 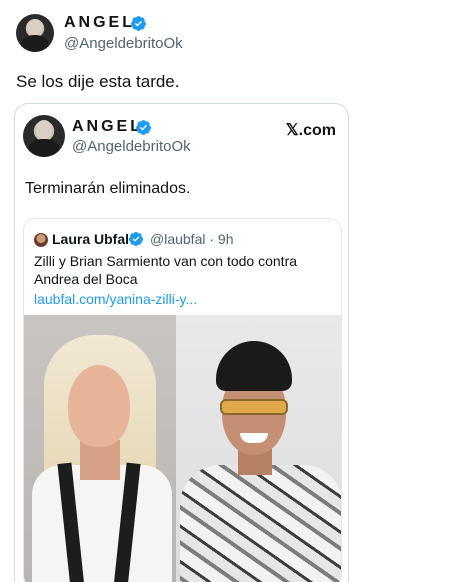 What do you see at coordinates (41, 240) in the screenshot?
I see `quoted-author-avatar` at bounding box center [41, 240].